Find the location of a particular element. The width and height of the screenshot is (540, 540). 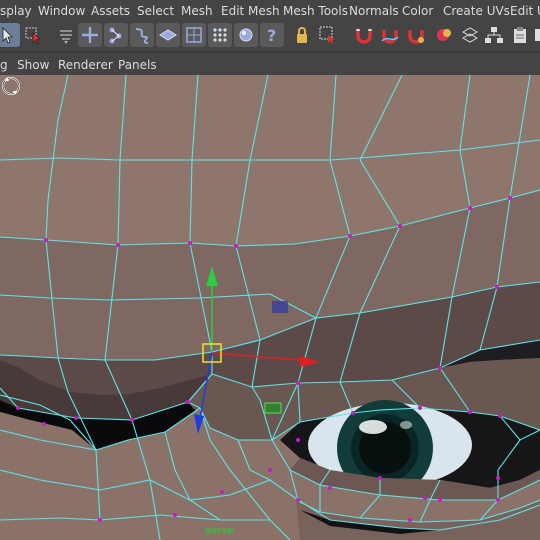

magnet-surface-icon is located at coordinates (416, 37).